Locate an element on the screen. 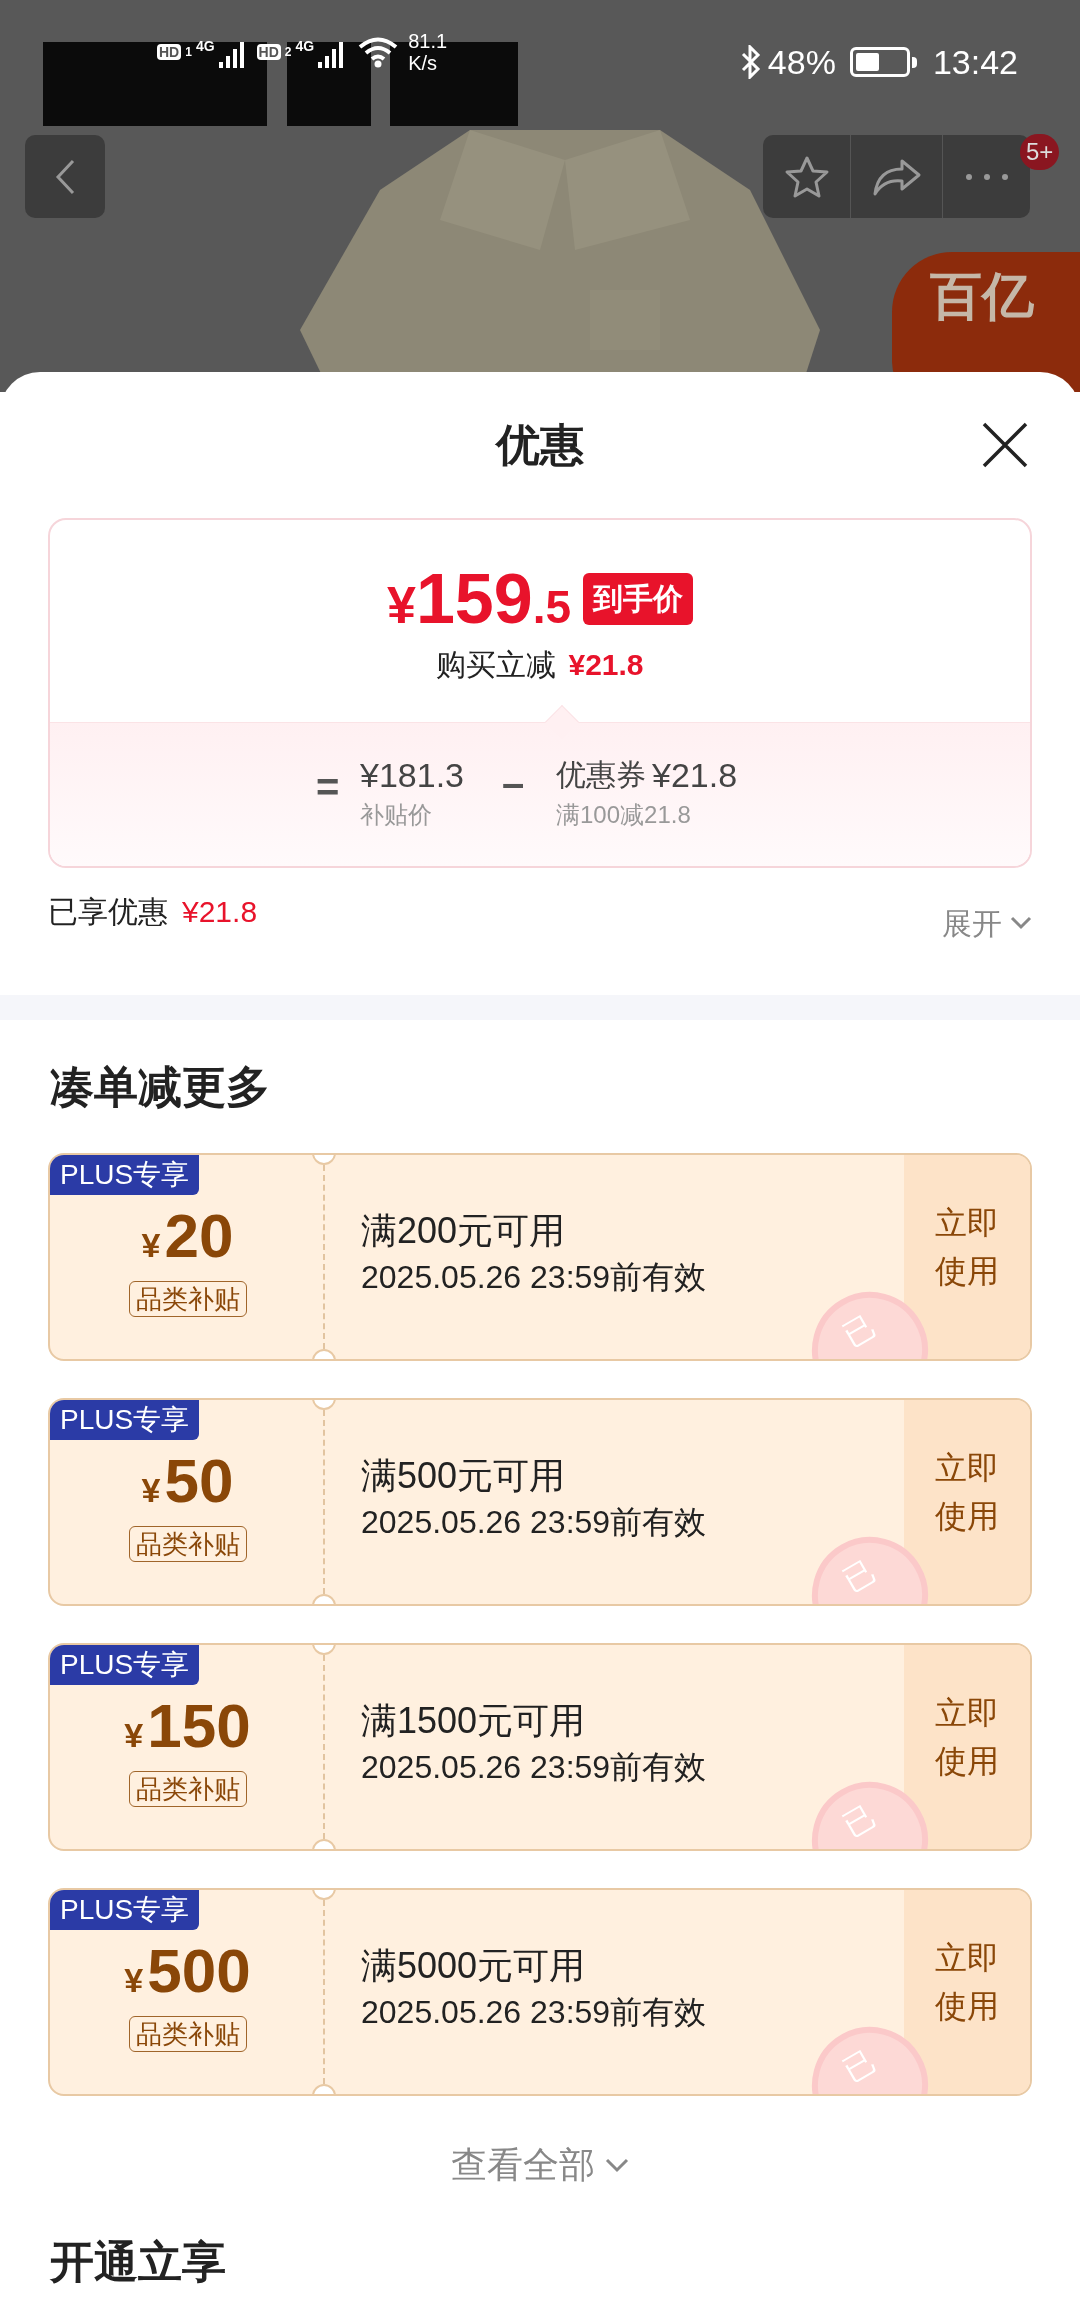  section-title: 开通立享 is located at coordinates (138, 2262).